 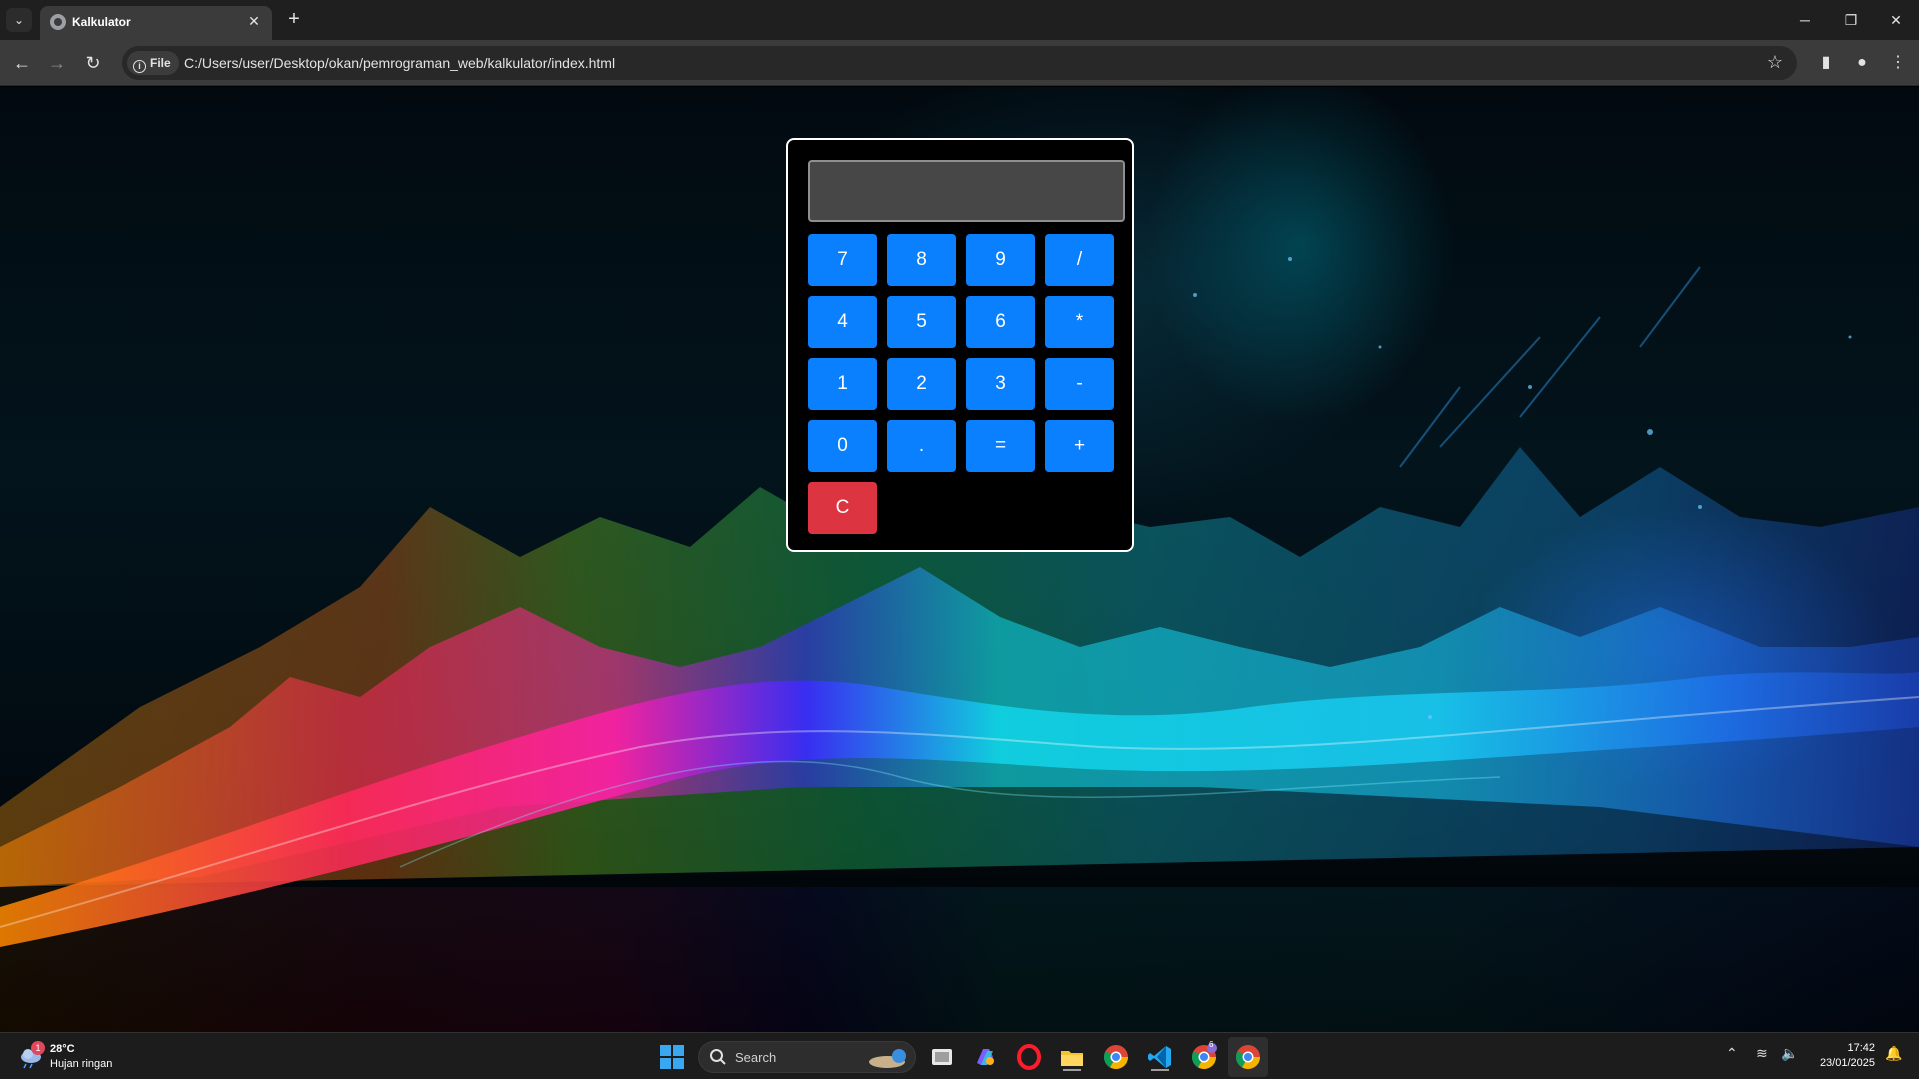 What do you see at coordinates (1000, 322) in the screenshot?
I see `key-6: 6` at bounding box center [1000, 322].